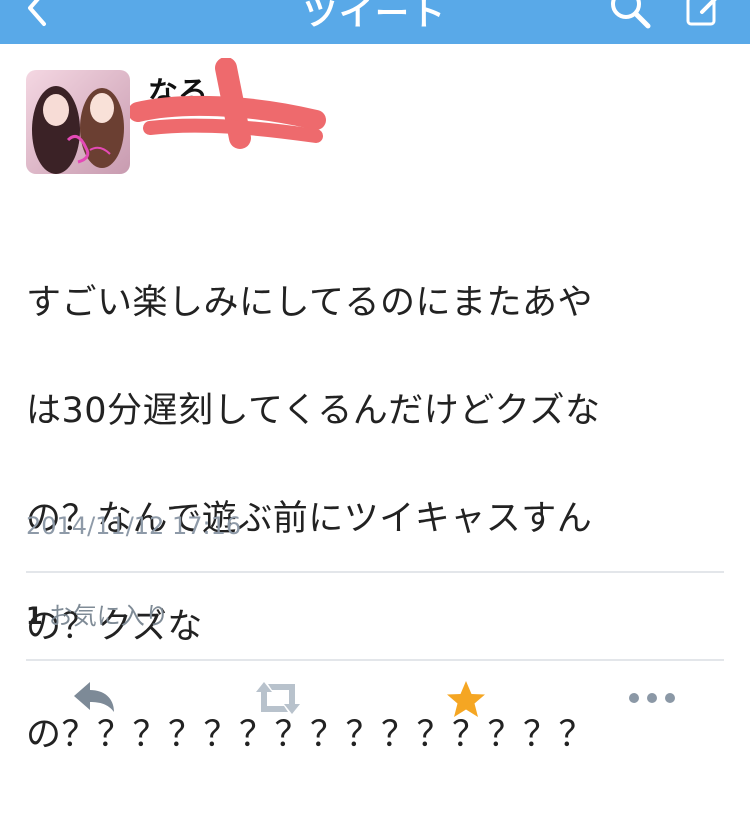 Image resolution: width=750 pixels, height=816 pixels. Describe the element at coordinates (309, 303) in the screenshot. I see `tweet-line: すごい楽しみにしてるのにまたあや` at that location.